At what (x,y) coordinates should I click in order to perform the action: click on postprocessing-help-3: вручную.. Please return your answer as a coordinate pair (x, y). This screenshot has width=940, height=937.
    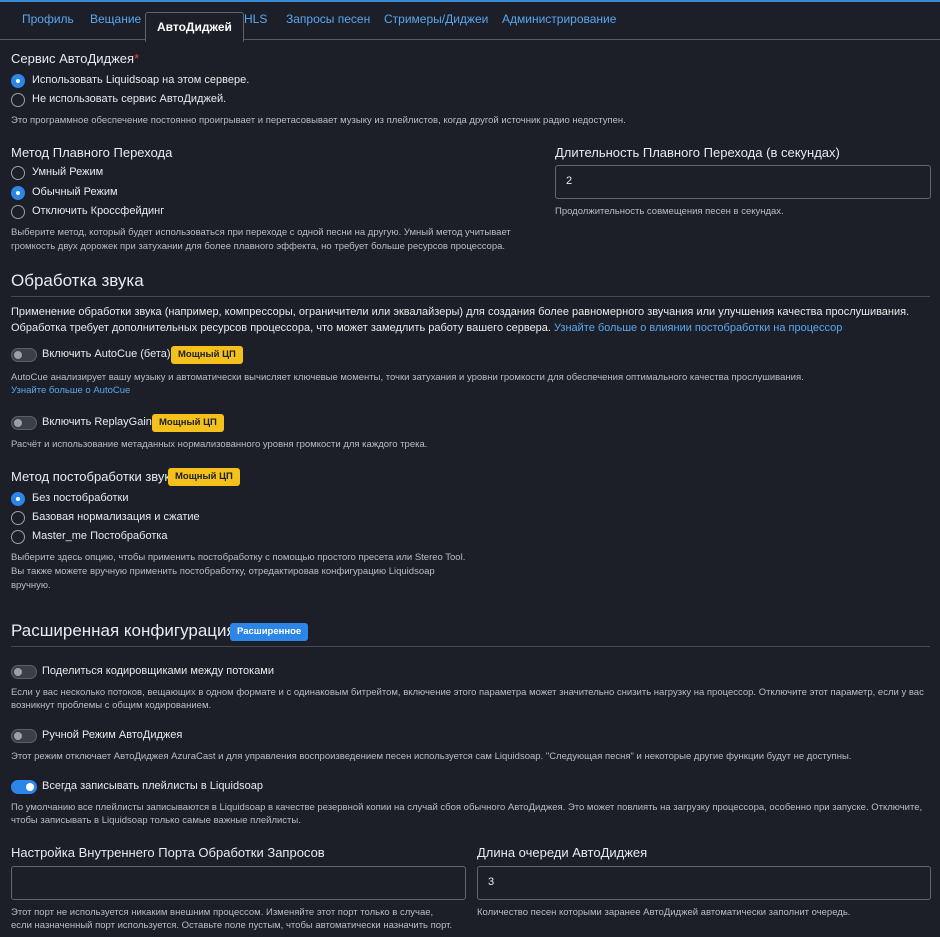
    Looking at the image, I should click on (31, 585).